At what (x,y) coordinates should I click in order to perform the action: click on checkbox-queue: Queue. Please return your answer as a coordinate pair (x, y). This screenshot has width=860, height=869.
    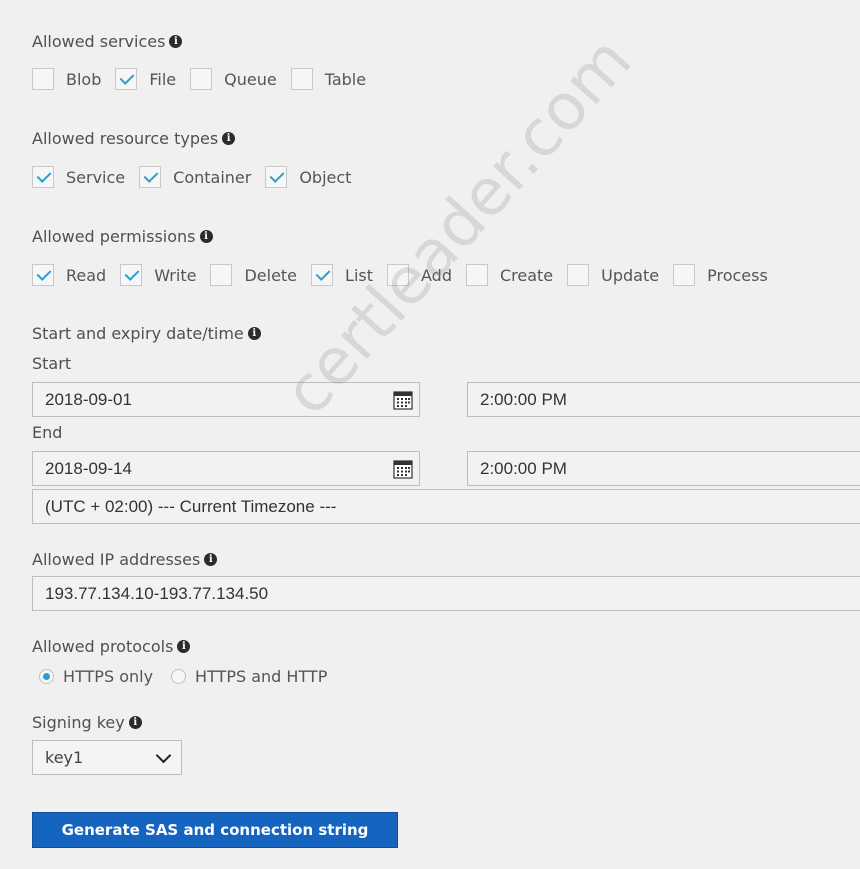
    Looking at the image, I should click on (233, 79).